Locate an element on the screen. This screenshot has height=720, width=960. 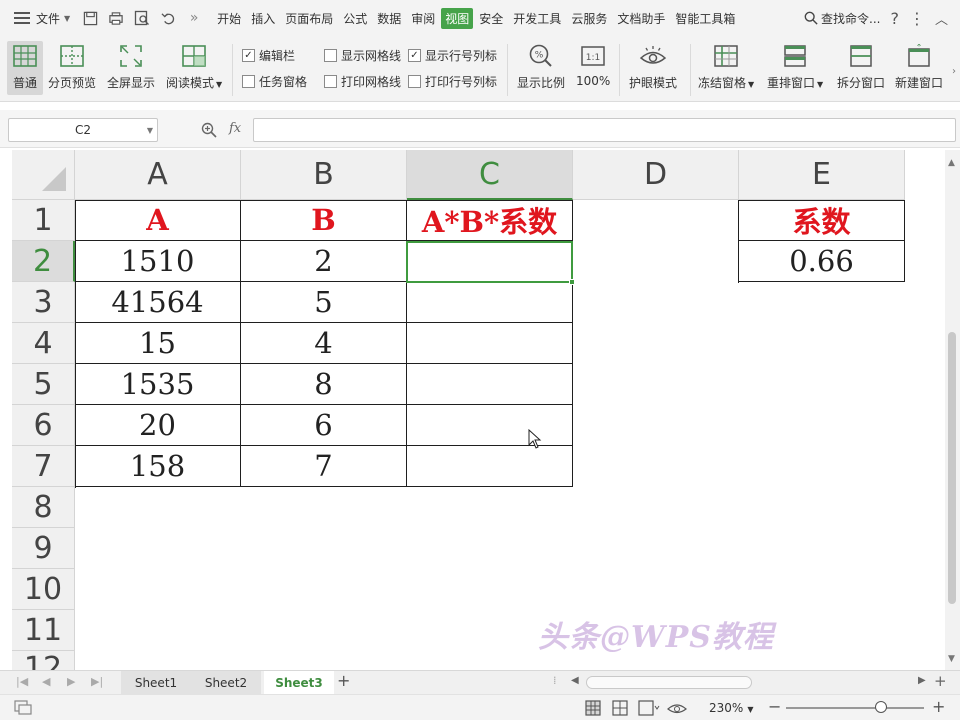
zoom-out-icon: − is located at coordinates (774, 706).